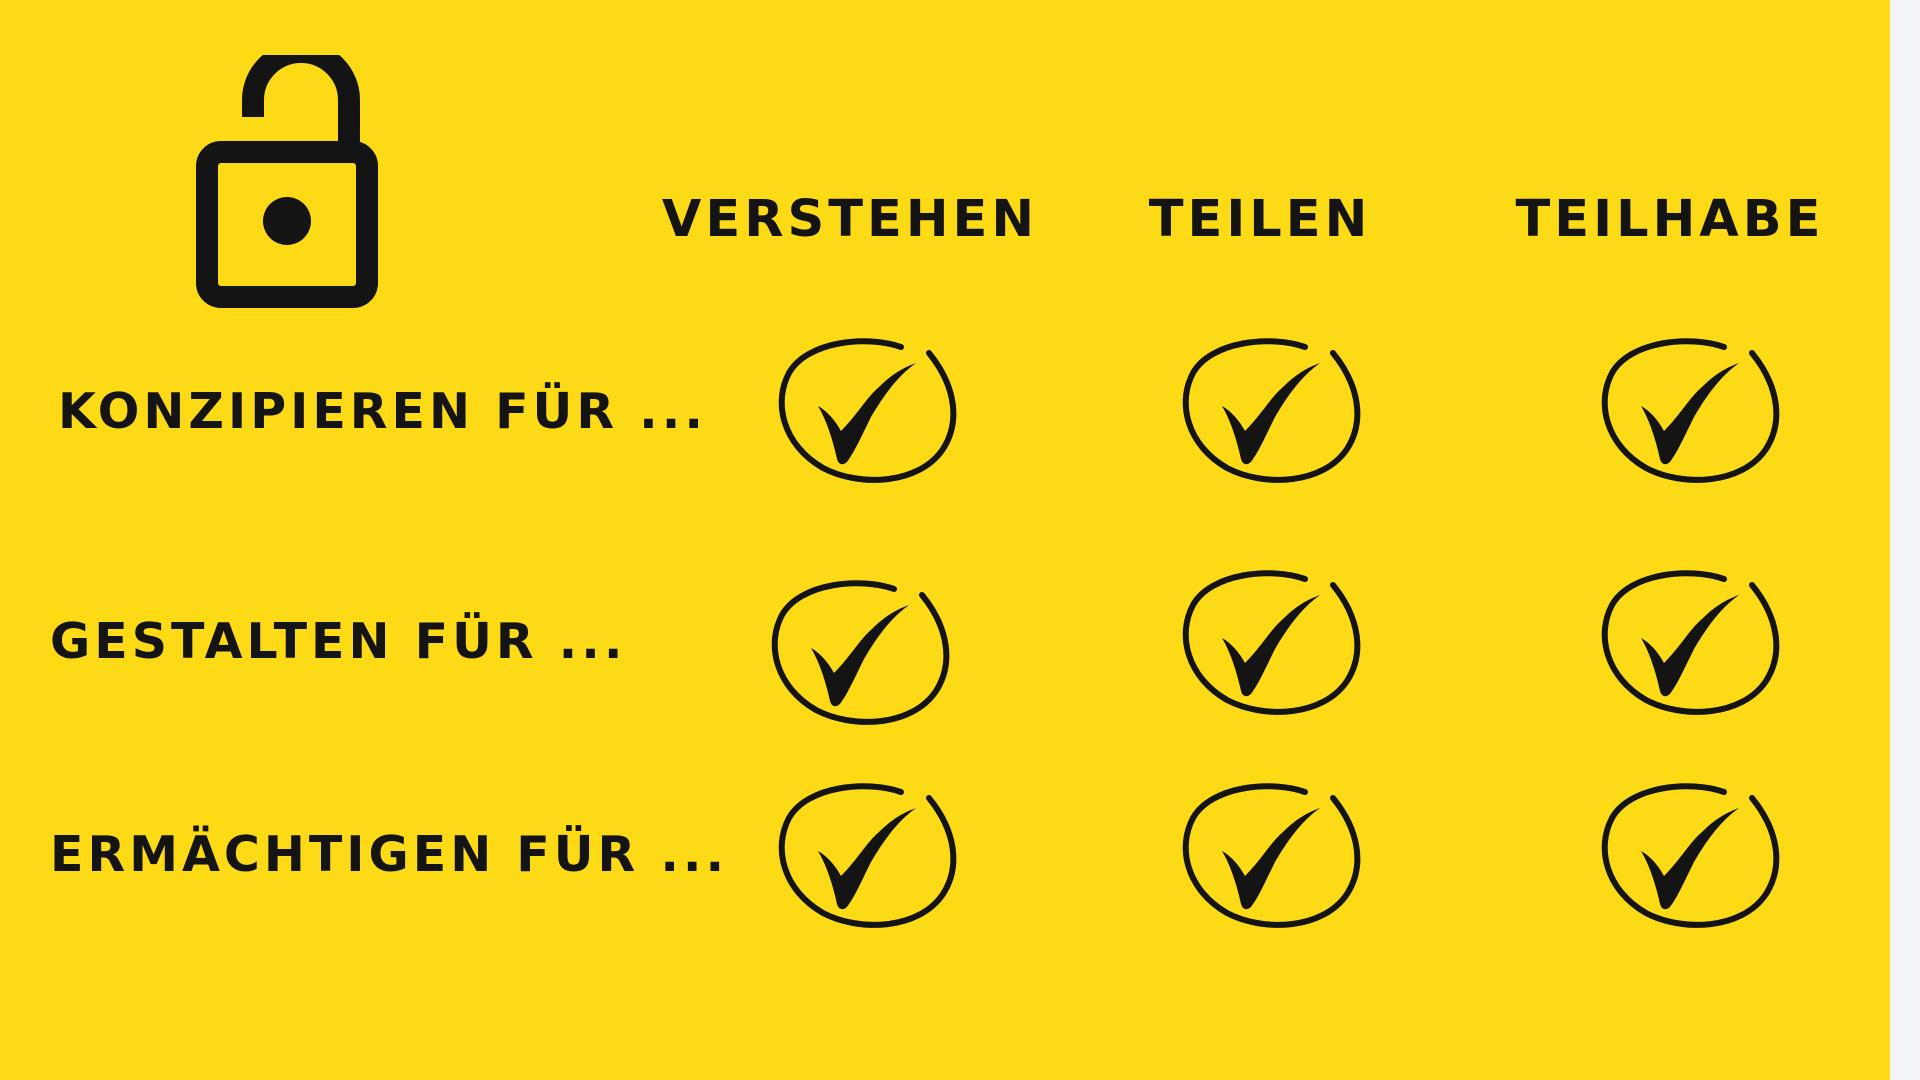  I want to click on check-icon-r3-c3, so click(1689, 857).